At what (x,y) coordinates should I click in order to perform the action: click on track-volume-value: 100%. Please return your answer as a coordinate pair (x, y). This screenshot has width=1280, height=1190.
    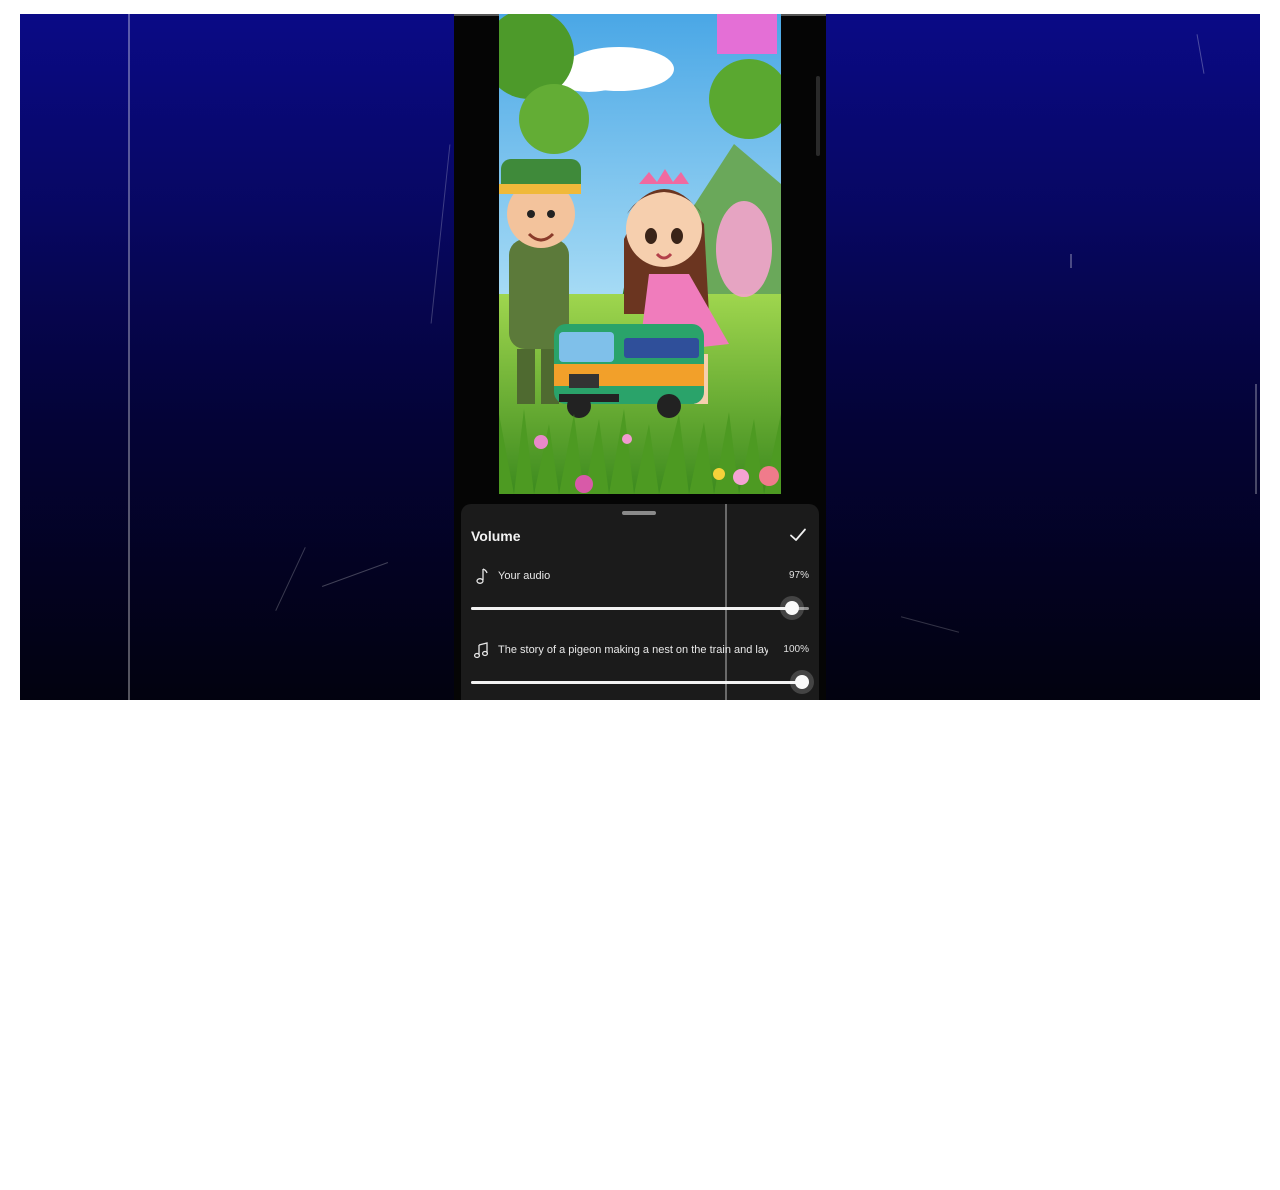
    Looking at the image, I should click on (796, 649).